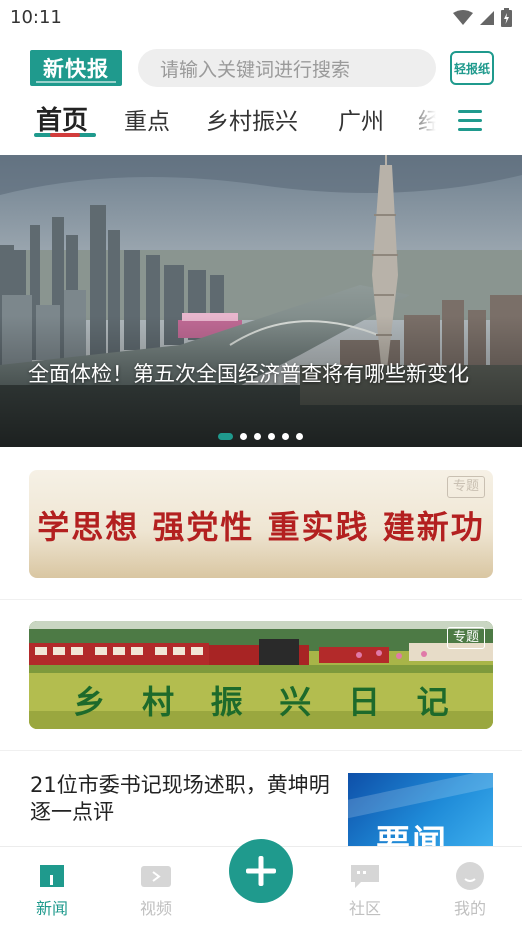 This screenshot has height=929, width=522. Describe the element at coordinates (463, 19) in the screenshot. I see `wifi-icon` at that location.